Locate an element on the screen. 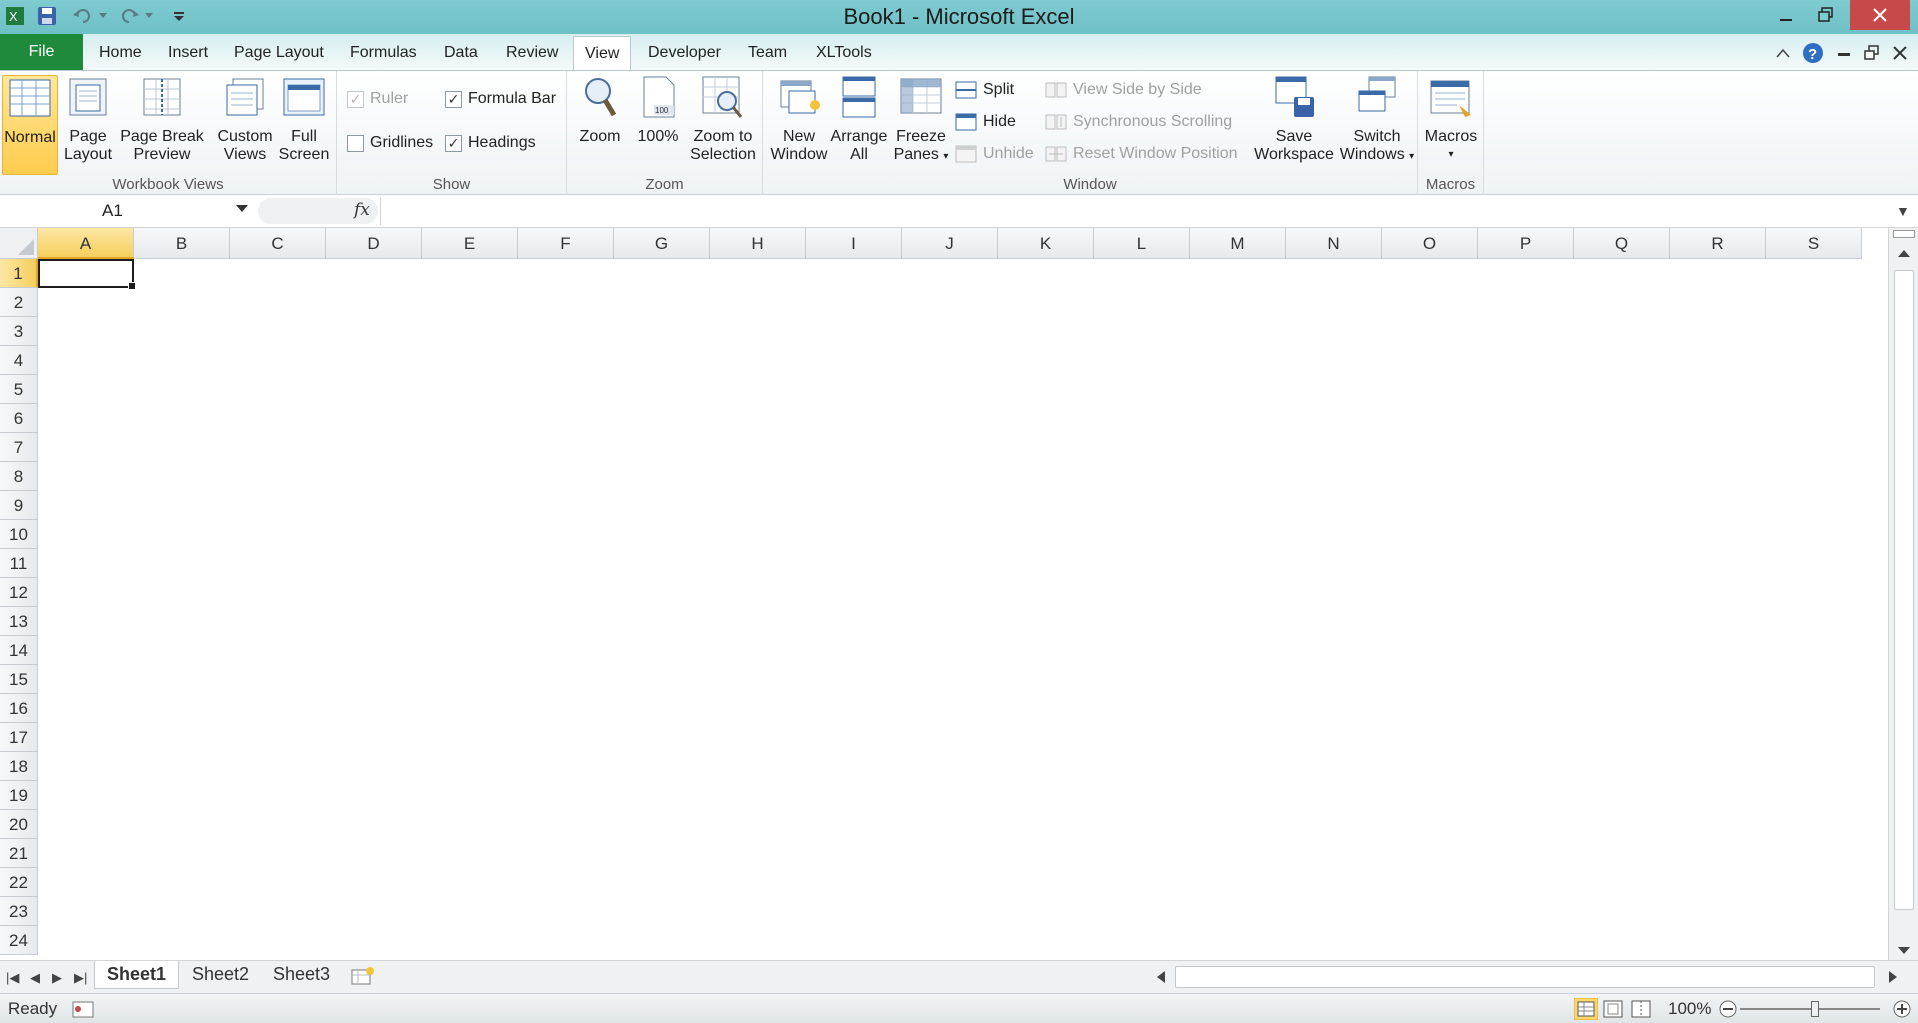 This screenshot has height=1023, width=1918. row-header-7: 7 is located at coordinates (19, 447).